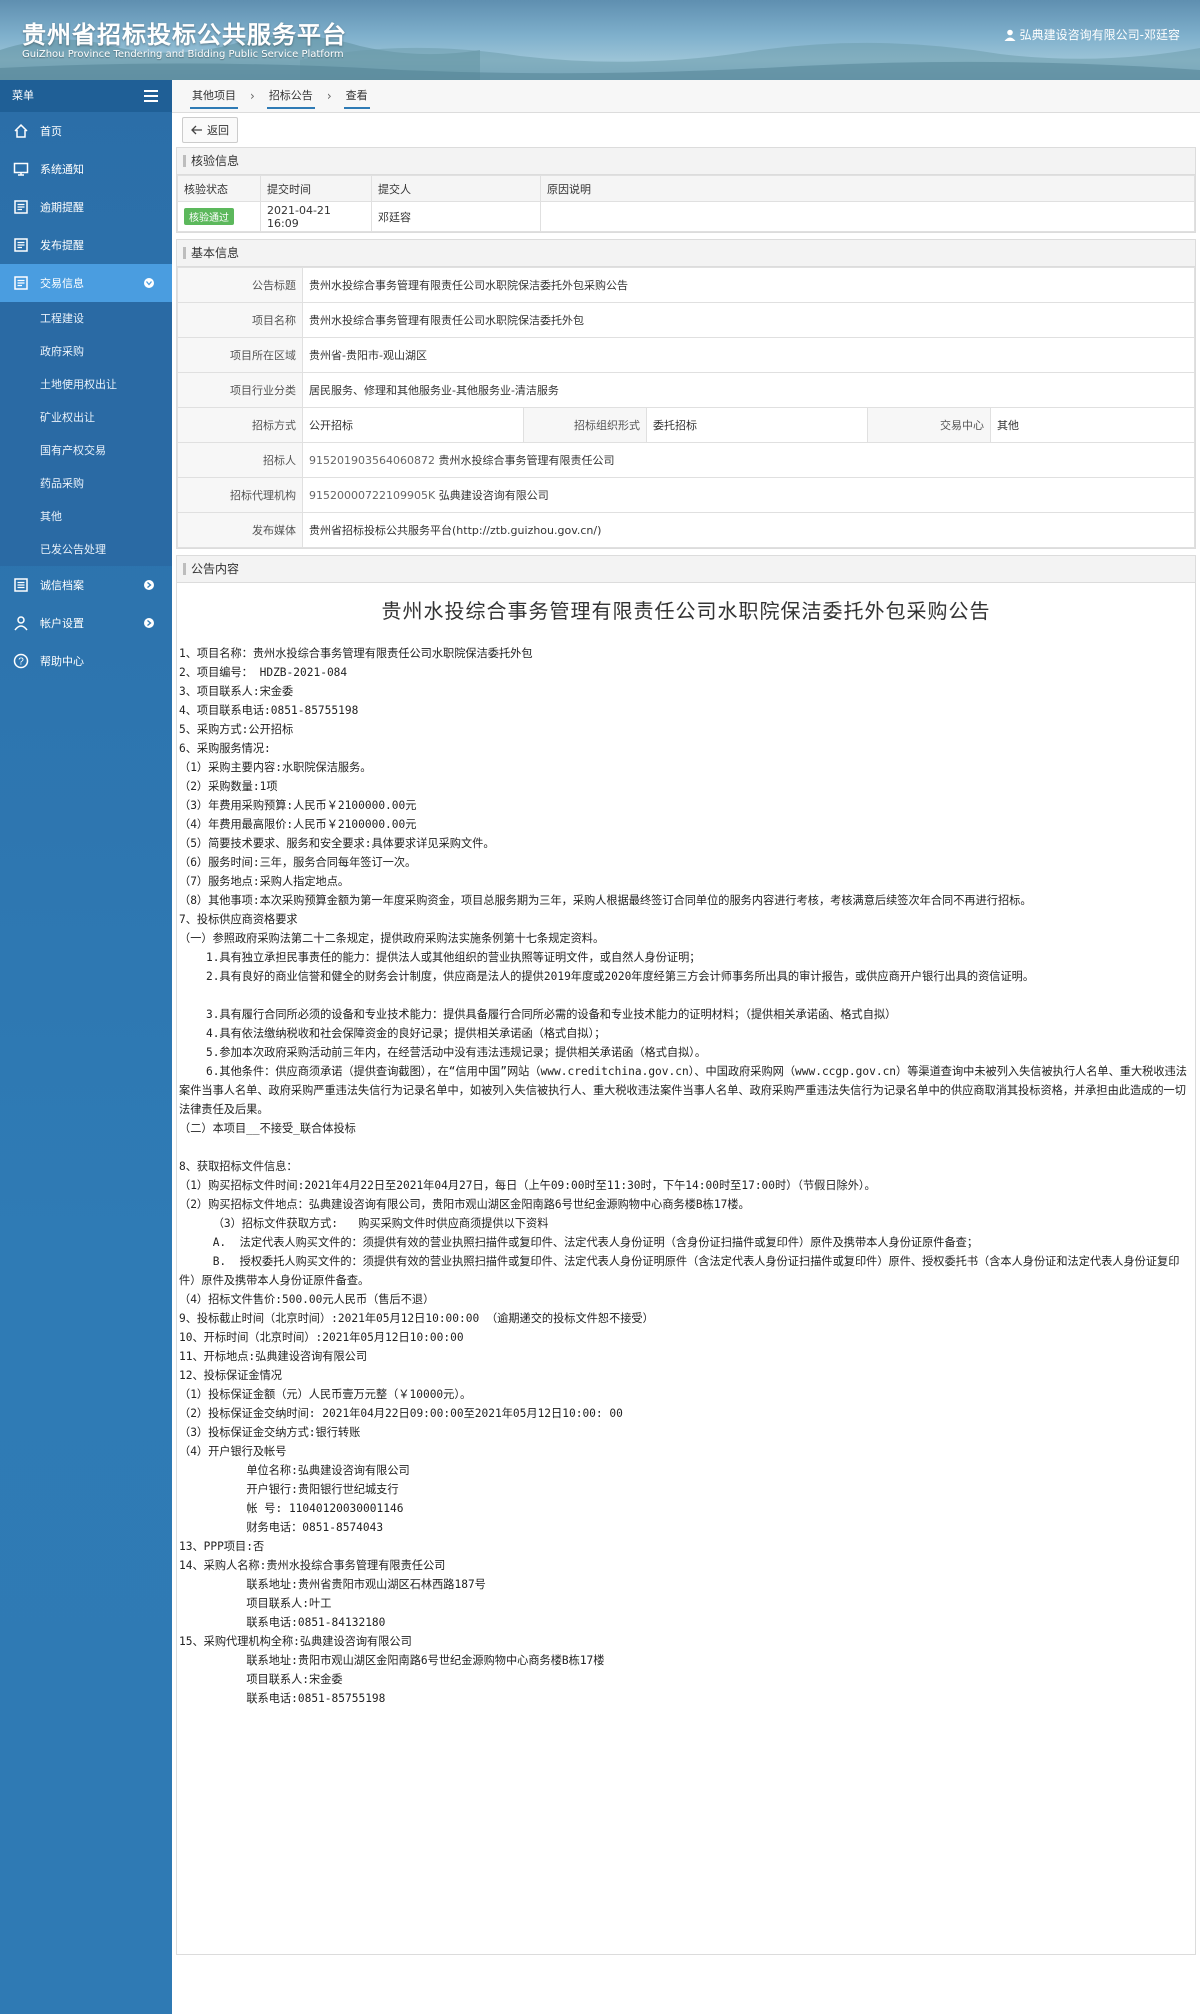 This screenshot has width=1200, height=2014. I want to click on notice-content-title: 公告内容, so click(686, 569).